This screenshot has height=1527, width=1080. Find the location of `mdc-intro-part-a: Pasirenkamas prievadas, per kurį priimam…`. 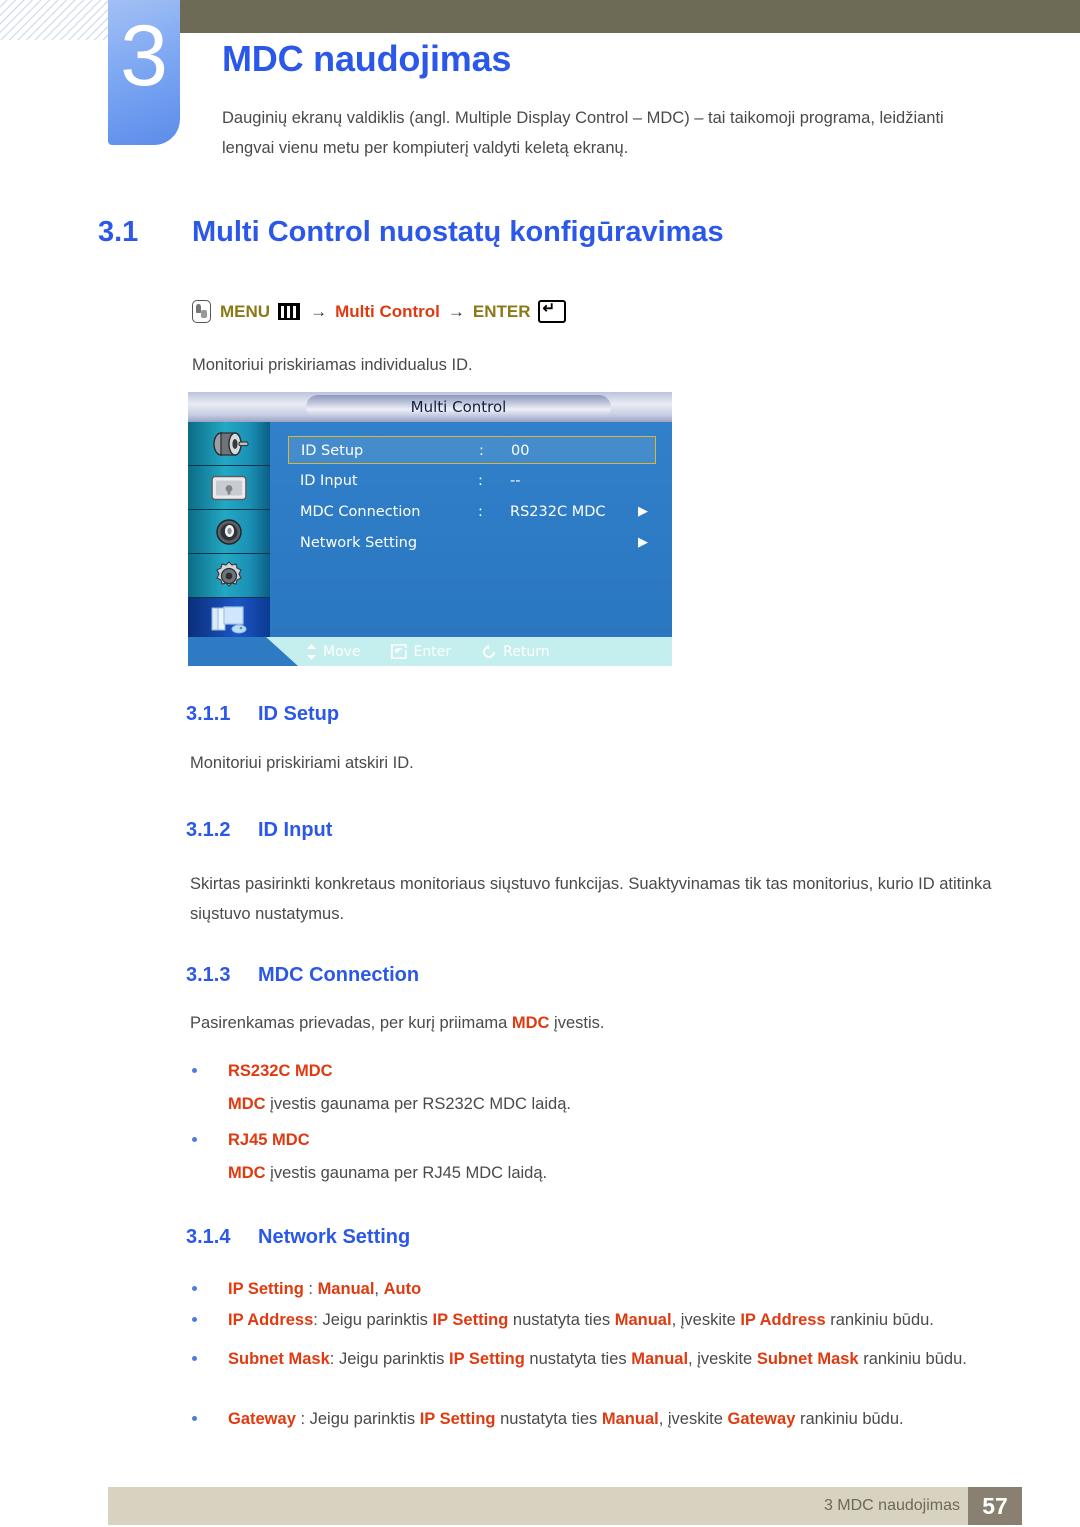

mdc-intro-part-a: Pasirenkamas prievadas, per kurį priimam… is located at coordinates (351, 1023).